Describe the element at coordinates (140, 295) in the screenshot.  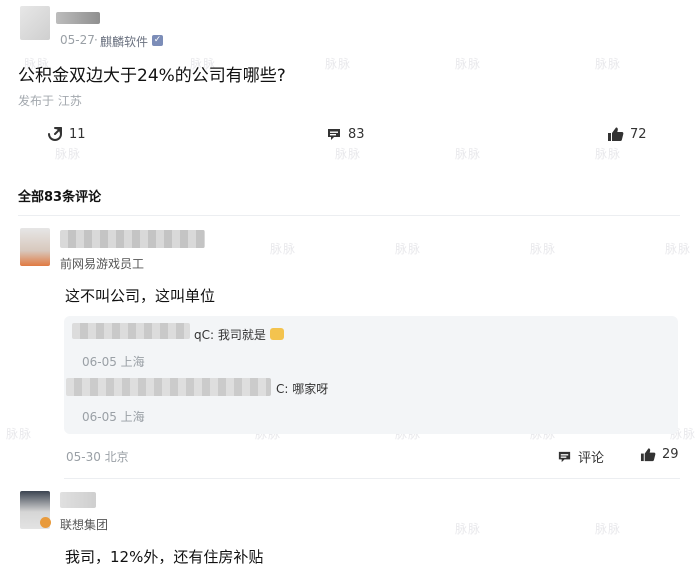
I see `comment-text: 这不叫公司，这叫单位` at that location.